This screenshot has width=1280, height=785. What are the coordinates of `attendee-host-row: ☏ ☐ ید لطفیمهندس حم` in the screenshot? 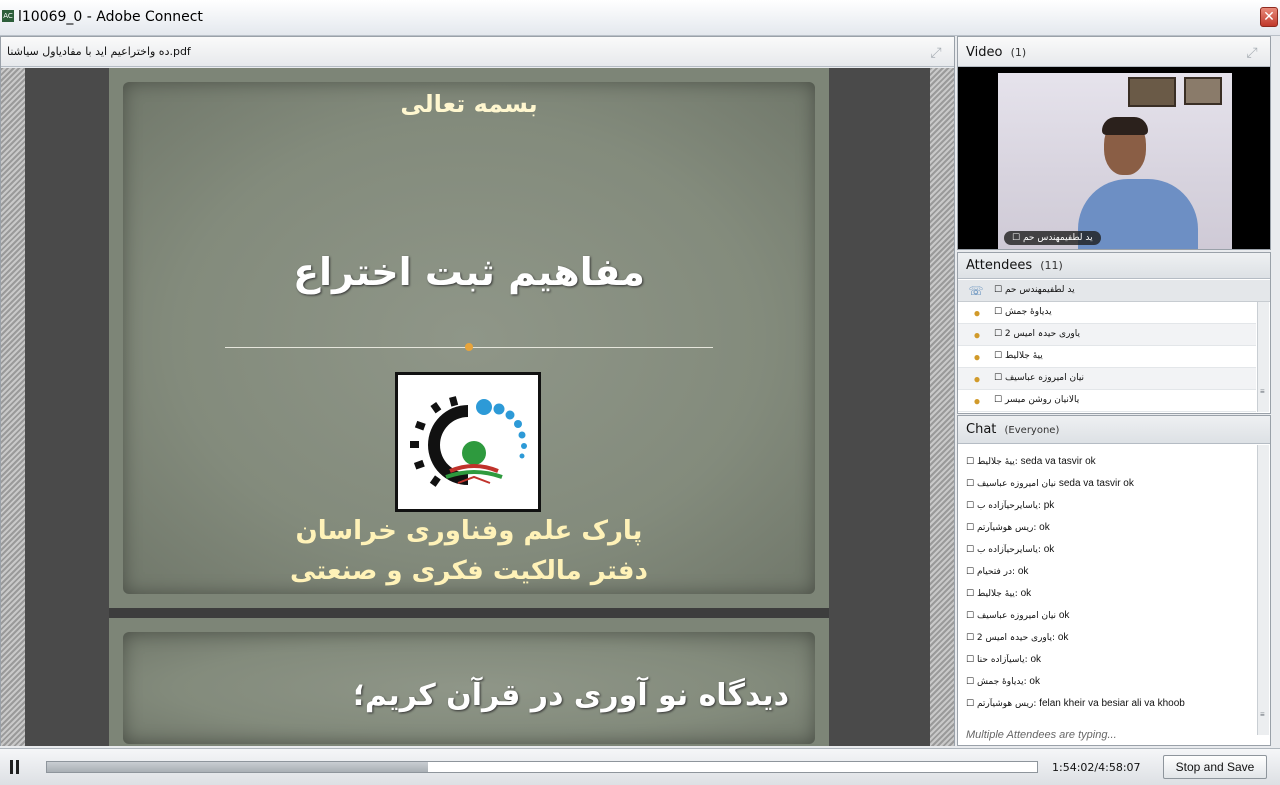 It's located at (1114, 291).